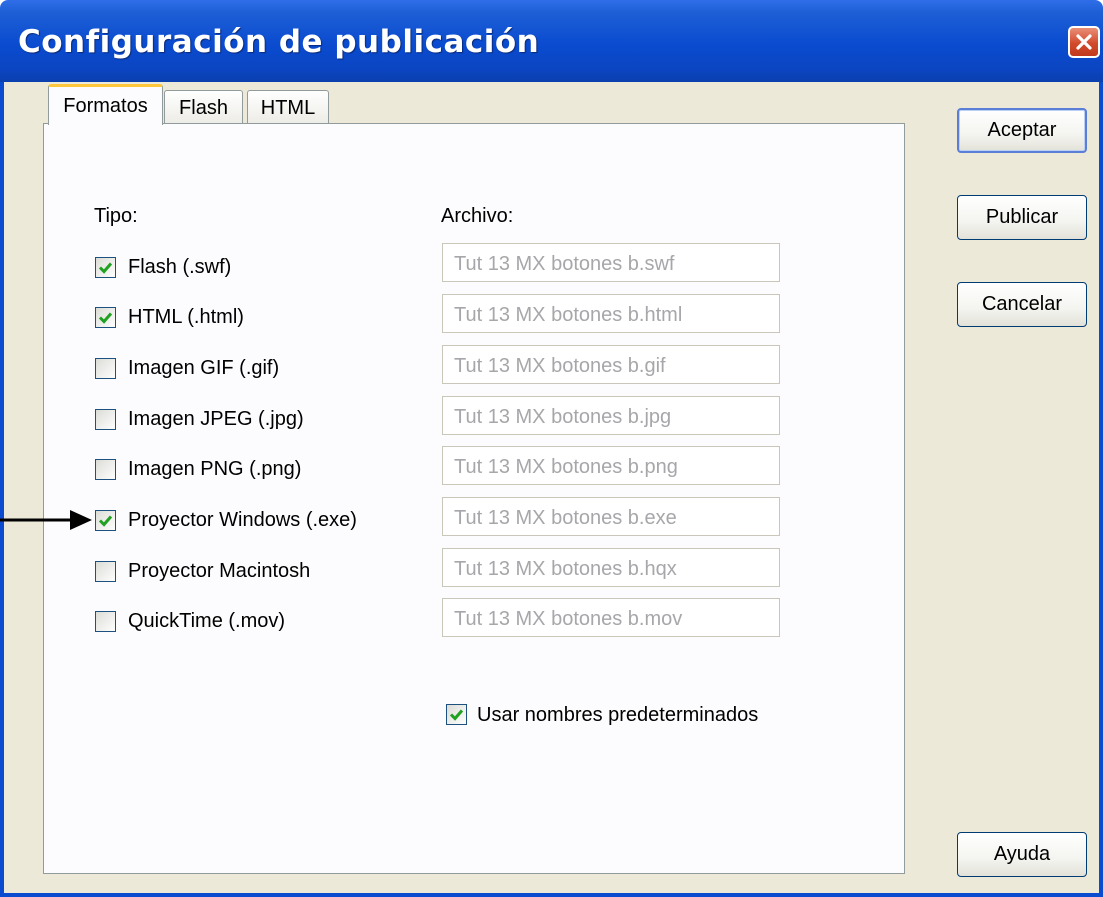 This screenshot has height=897, width=1103. What do you see at coordinates (116, 216) in the screenshot?
I see `type-header: Tipo:` at bounding box center [116, 216].